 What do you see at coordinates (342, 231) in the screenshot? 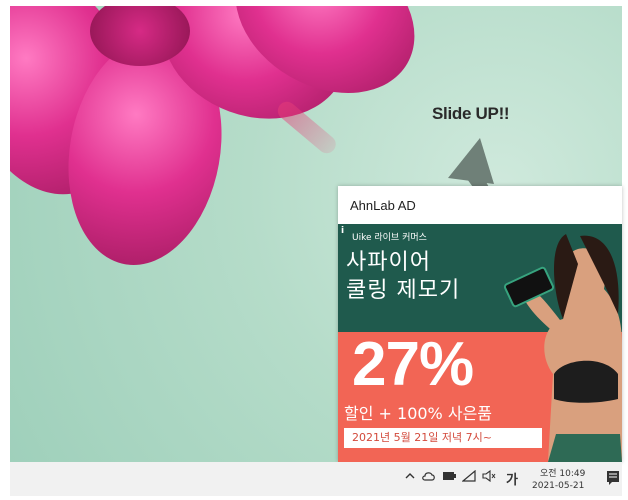
I see `info-icon: i` at bounding box center [342, 231].